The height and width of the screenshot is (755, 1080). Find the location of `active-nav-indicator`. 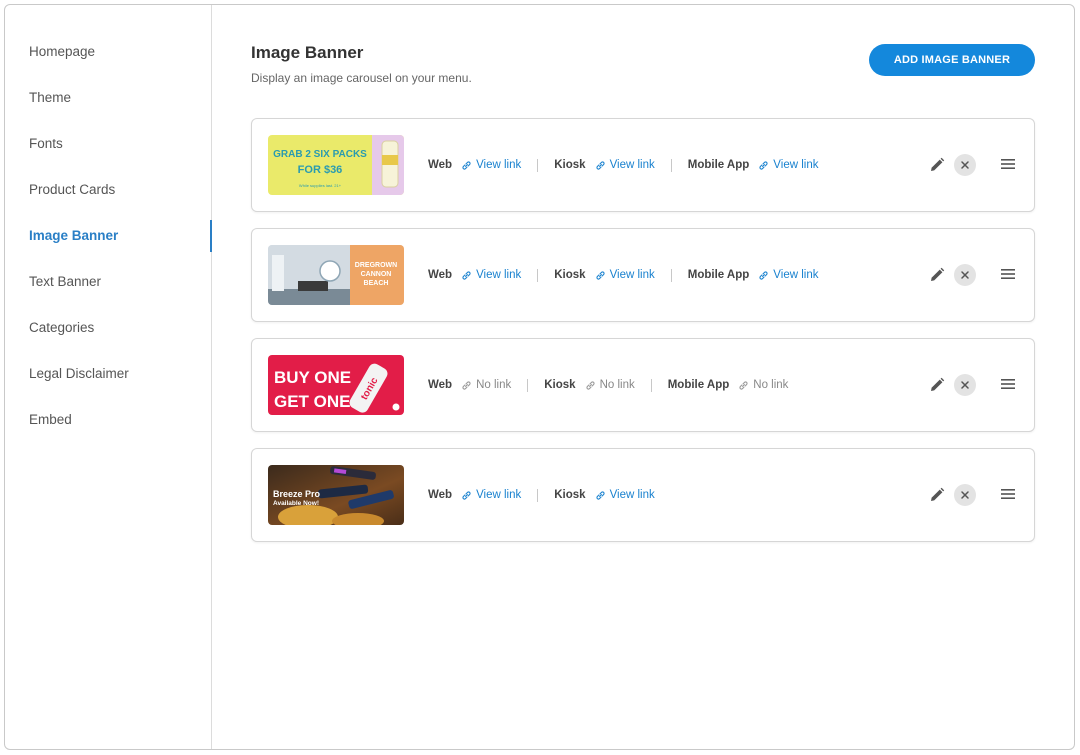

active-nav-indicator is located at coordinates (211, 236).